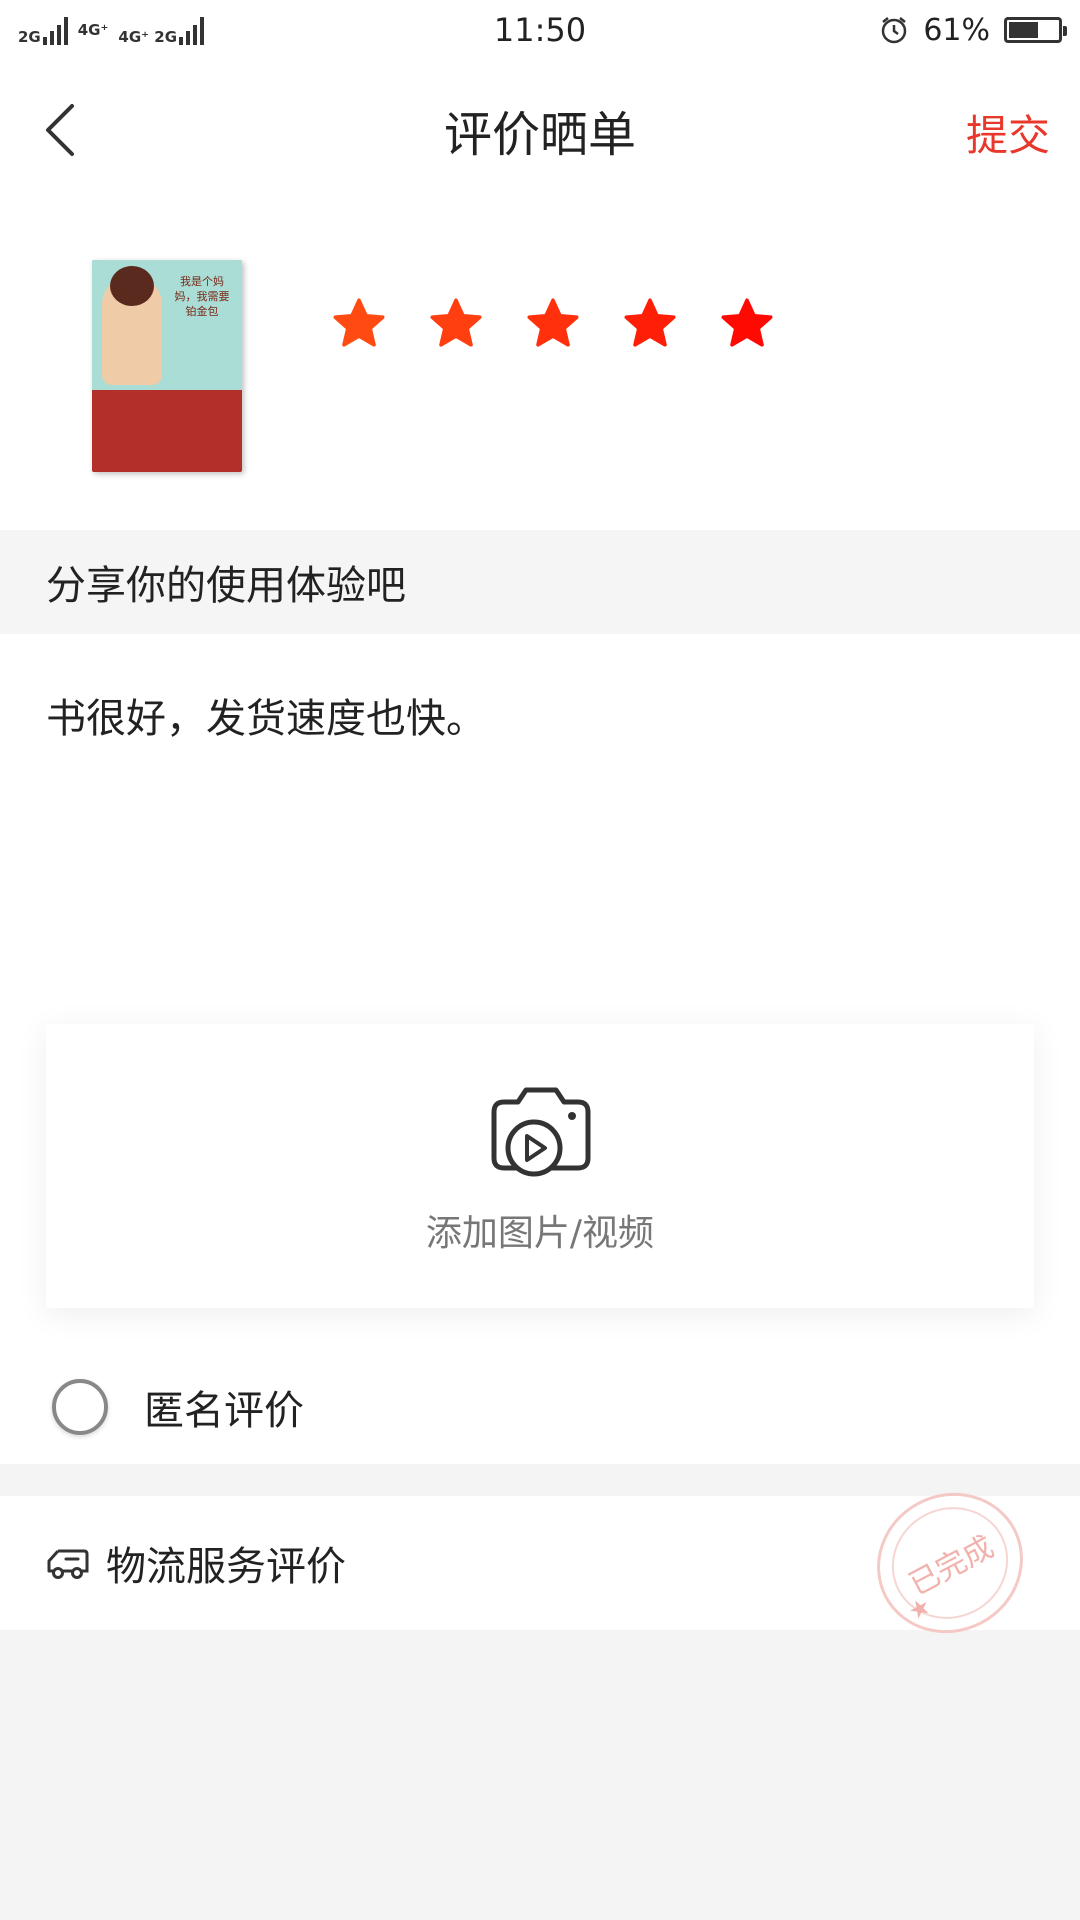 This screenshot has height=1920, width=1080. I want to click on alarm-icon, so click(894, 30).